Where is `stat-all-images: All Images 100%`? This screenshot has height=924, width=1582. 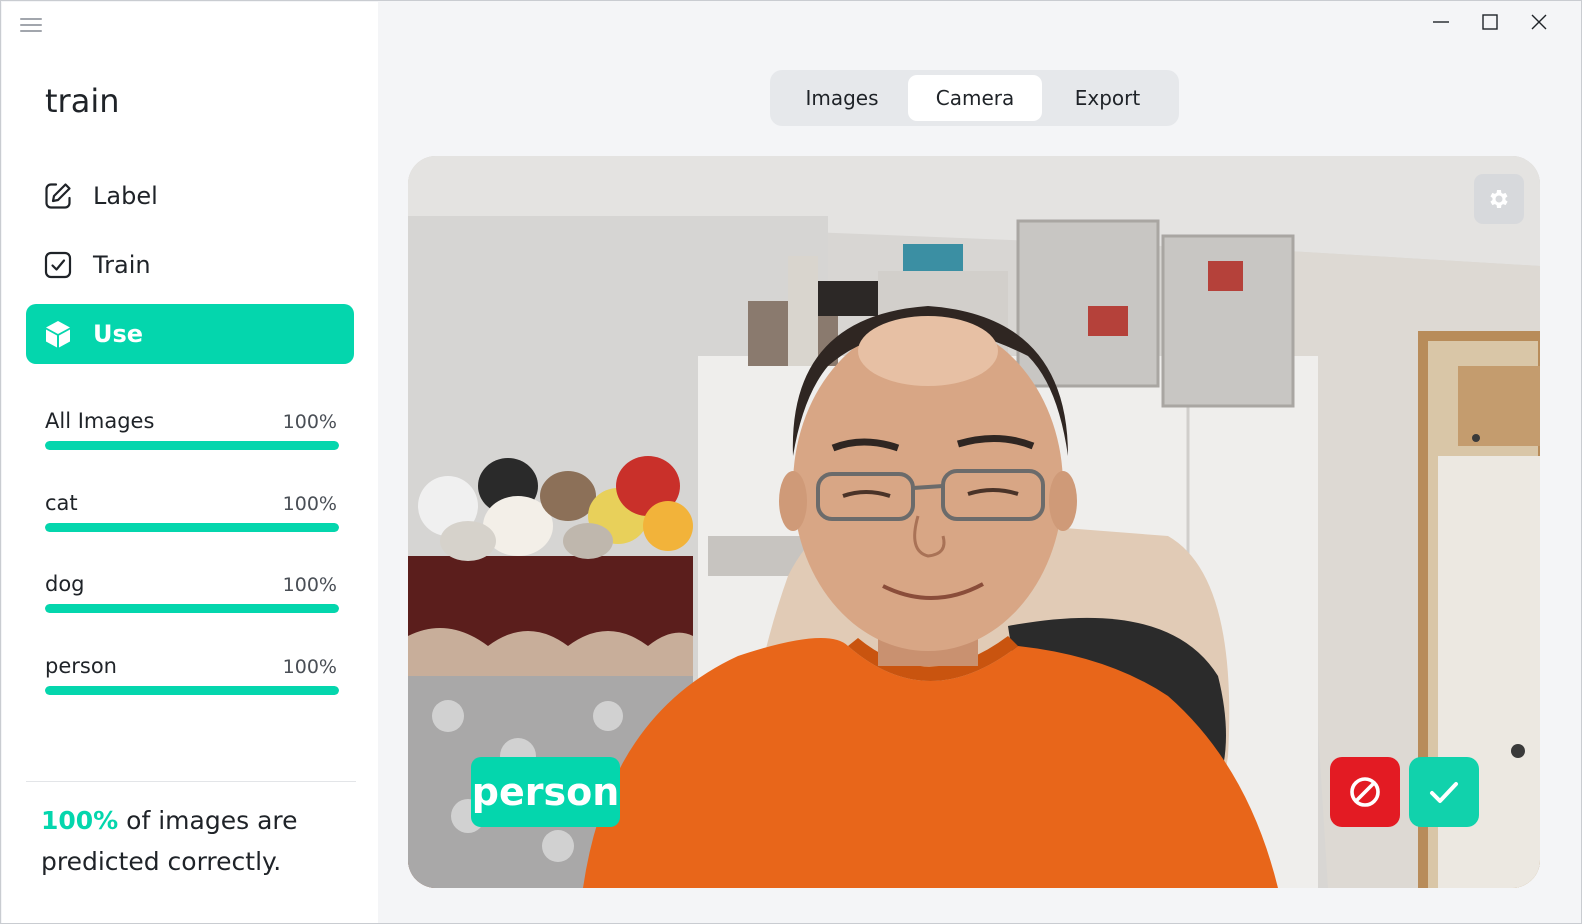
stat-all-images: All Images 100% is located at coordinates (192, 429).